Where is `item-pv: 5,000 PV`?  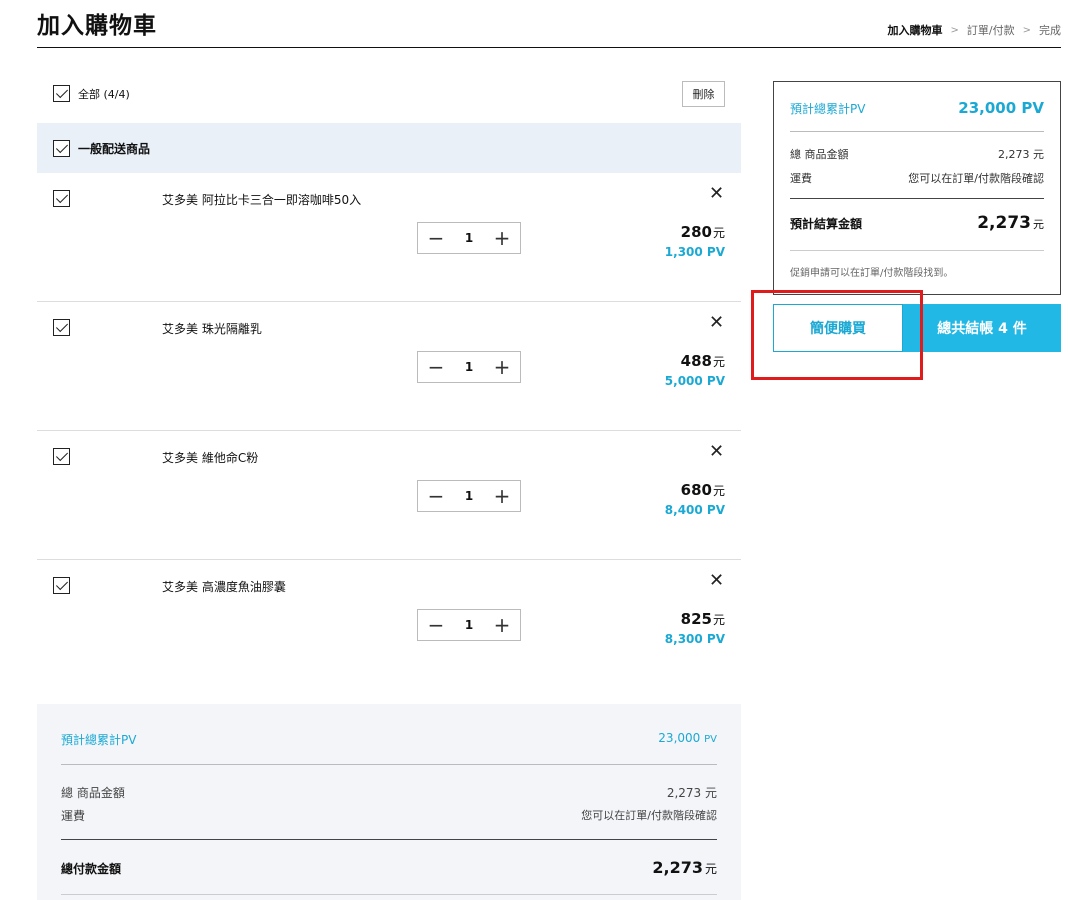
item-pv: 5,000 PV is located at coordinates (694, 381).